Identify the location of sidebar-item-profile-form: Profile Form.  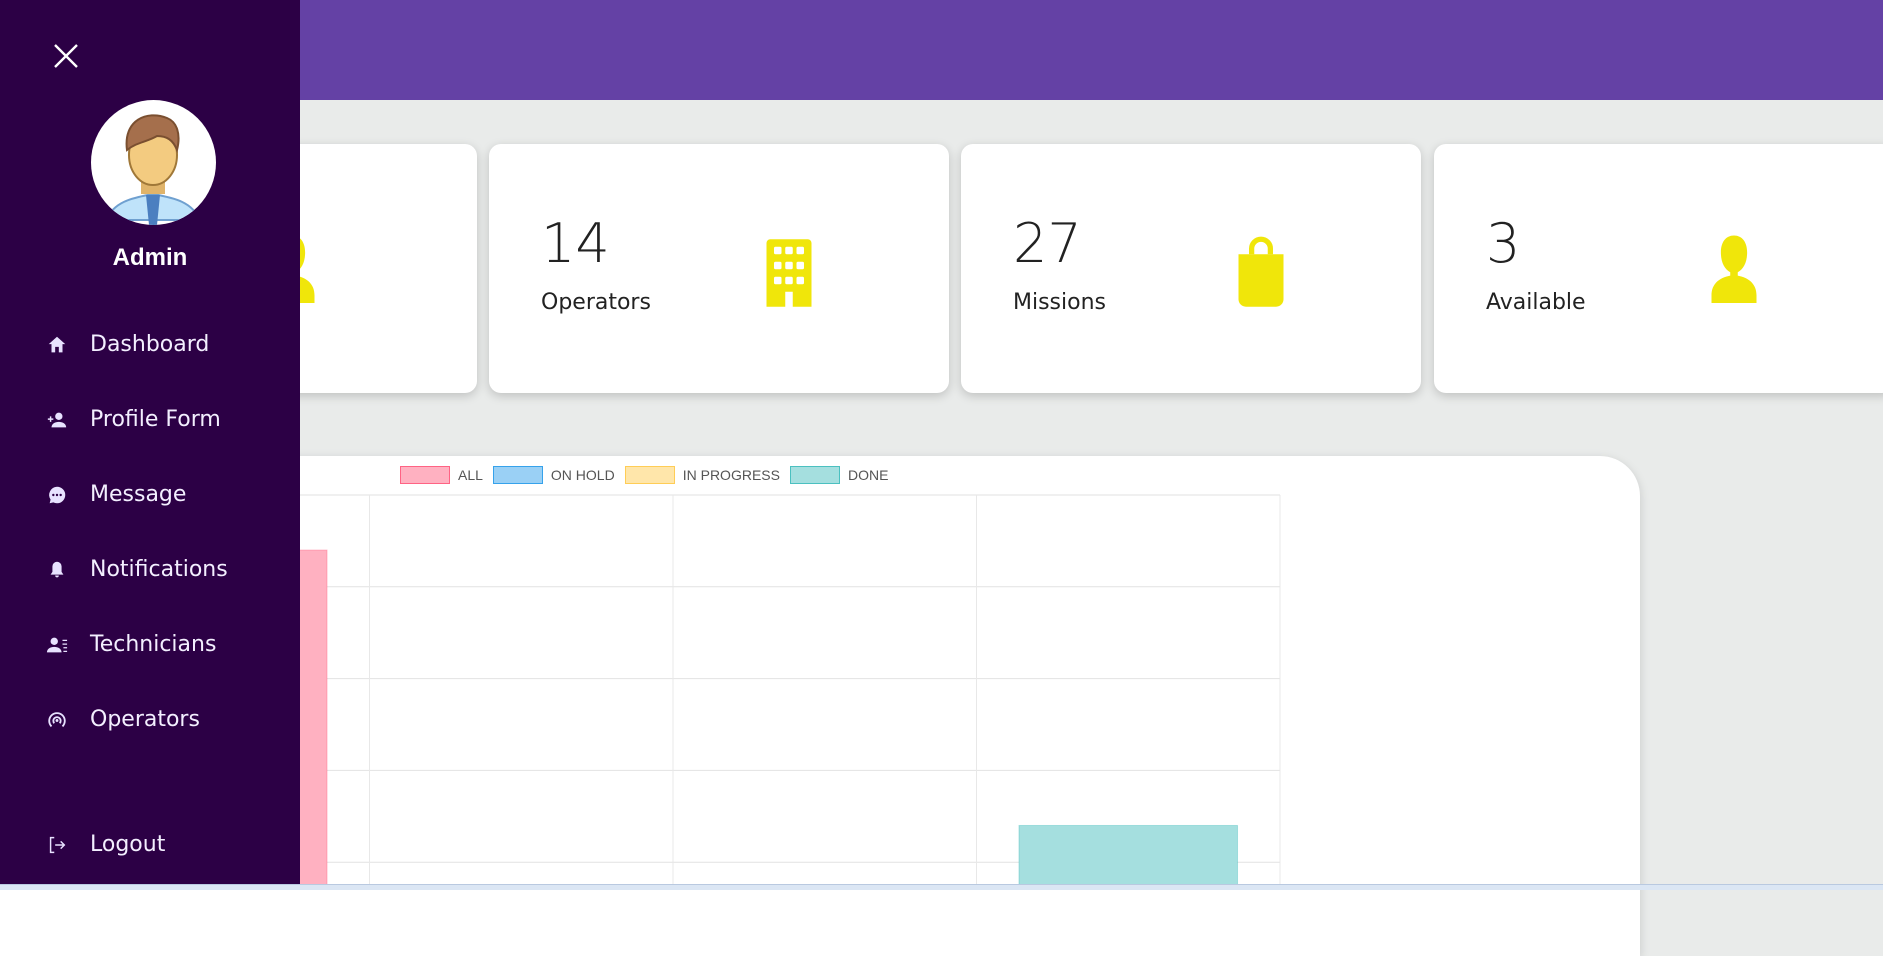
(133, 419).